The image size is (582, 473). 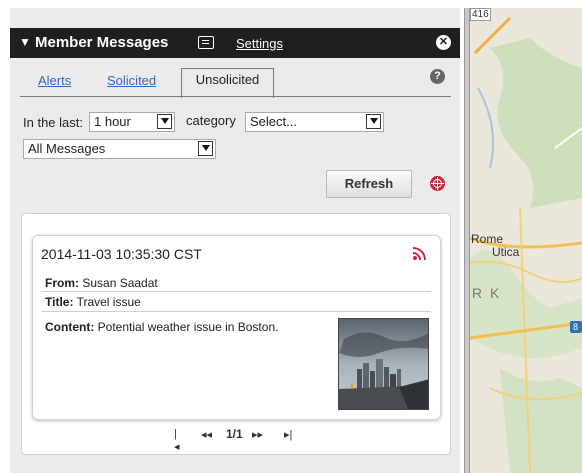 I want to click on collapse-triangle-icon: ▼, so click(x=25, y=42).